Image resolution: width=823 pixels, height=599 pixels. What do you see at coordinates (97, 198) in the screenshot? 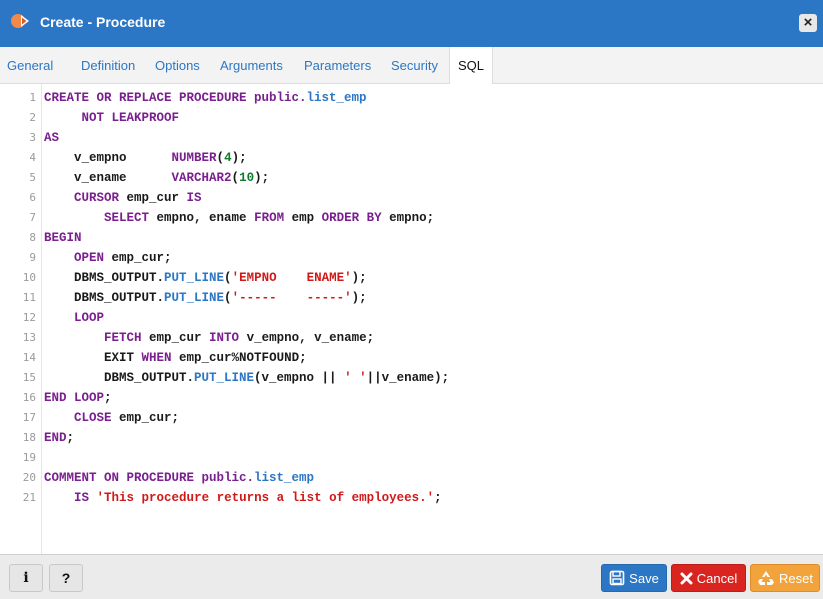
I see `code-token-kw: CURSOR` at bounding box center [97, 198].